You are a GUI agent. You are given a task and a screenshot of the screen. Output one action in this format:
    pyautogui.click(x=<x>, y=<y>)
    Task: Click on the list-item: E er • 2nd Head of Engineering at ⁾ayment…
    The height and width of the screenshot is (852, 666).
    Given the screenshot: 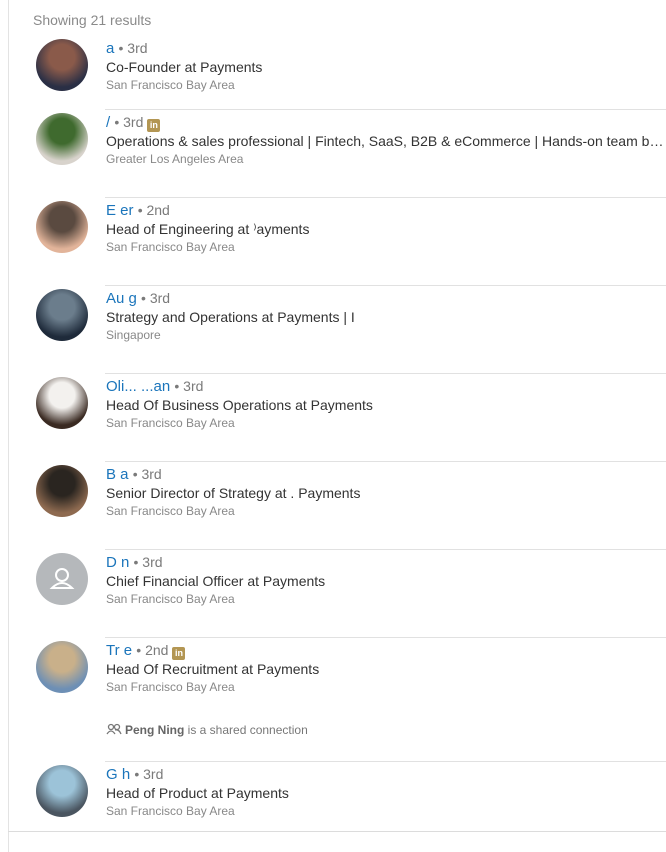 What is the action you would take?
    pyautogui.click(x=333, y=242)
    